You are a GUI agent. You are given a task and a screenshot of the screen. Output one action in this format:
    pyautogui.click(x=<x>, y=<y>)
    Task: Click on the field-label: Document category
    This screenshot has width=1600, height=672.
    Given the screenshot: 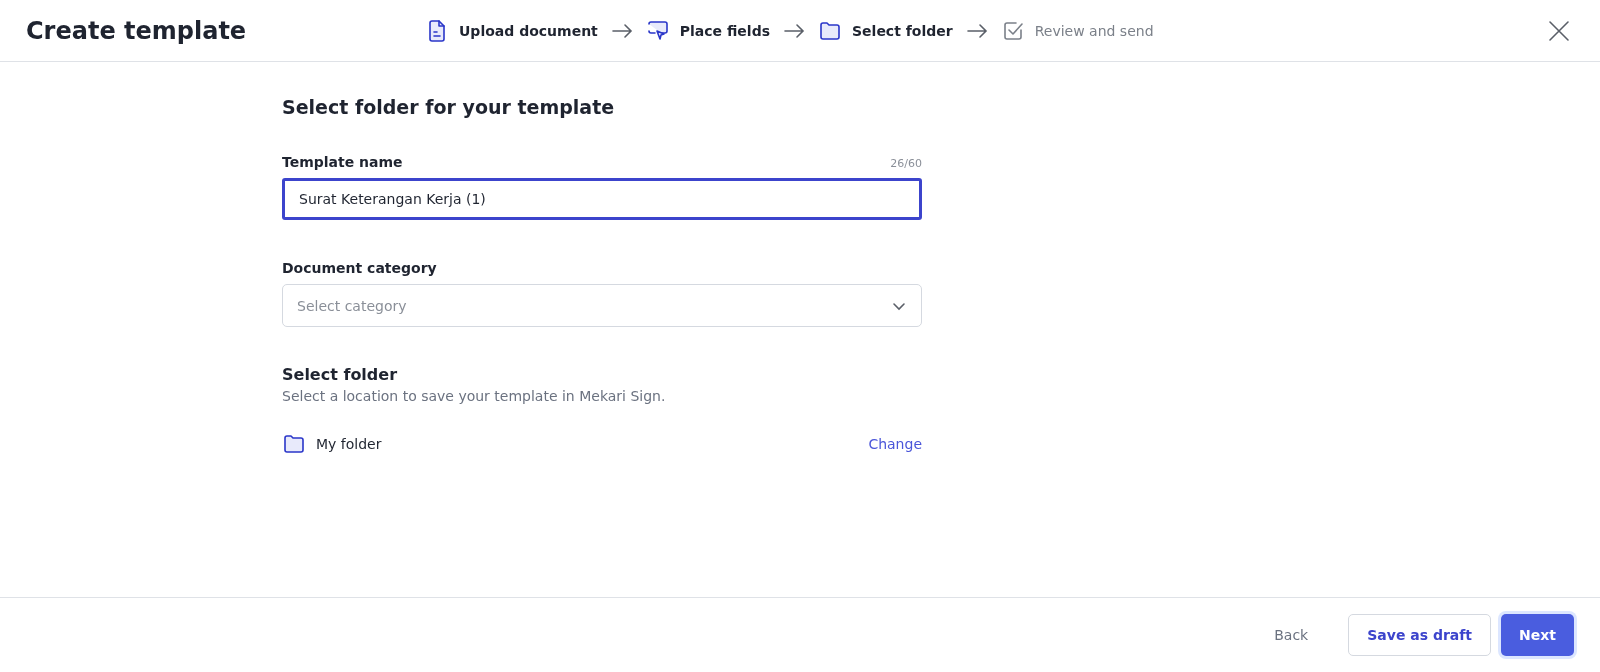 What is the action you would take?
    pyautogui.click(x=359, y=268)
    